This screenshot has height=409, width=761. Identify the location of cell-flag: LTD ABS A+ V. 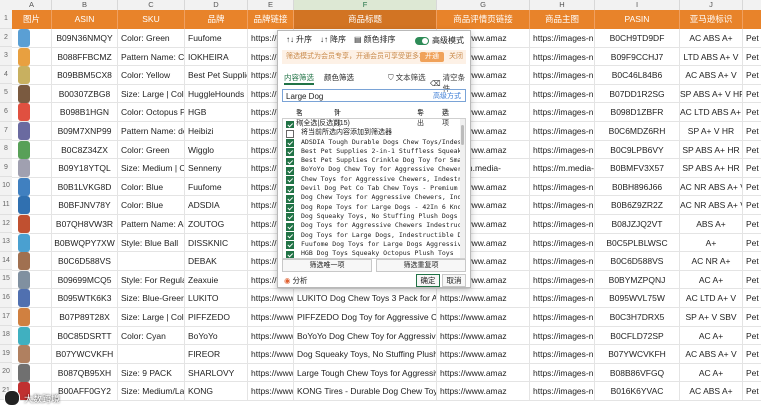
(711, 56).